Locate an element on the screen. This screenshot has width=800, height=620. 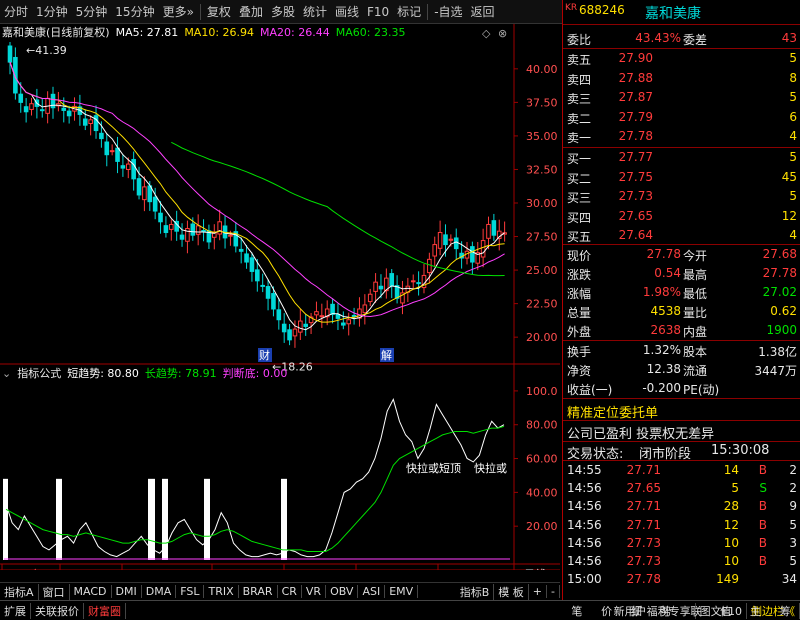
tick-price: 27.78 is located at coordinates (643, 579).